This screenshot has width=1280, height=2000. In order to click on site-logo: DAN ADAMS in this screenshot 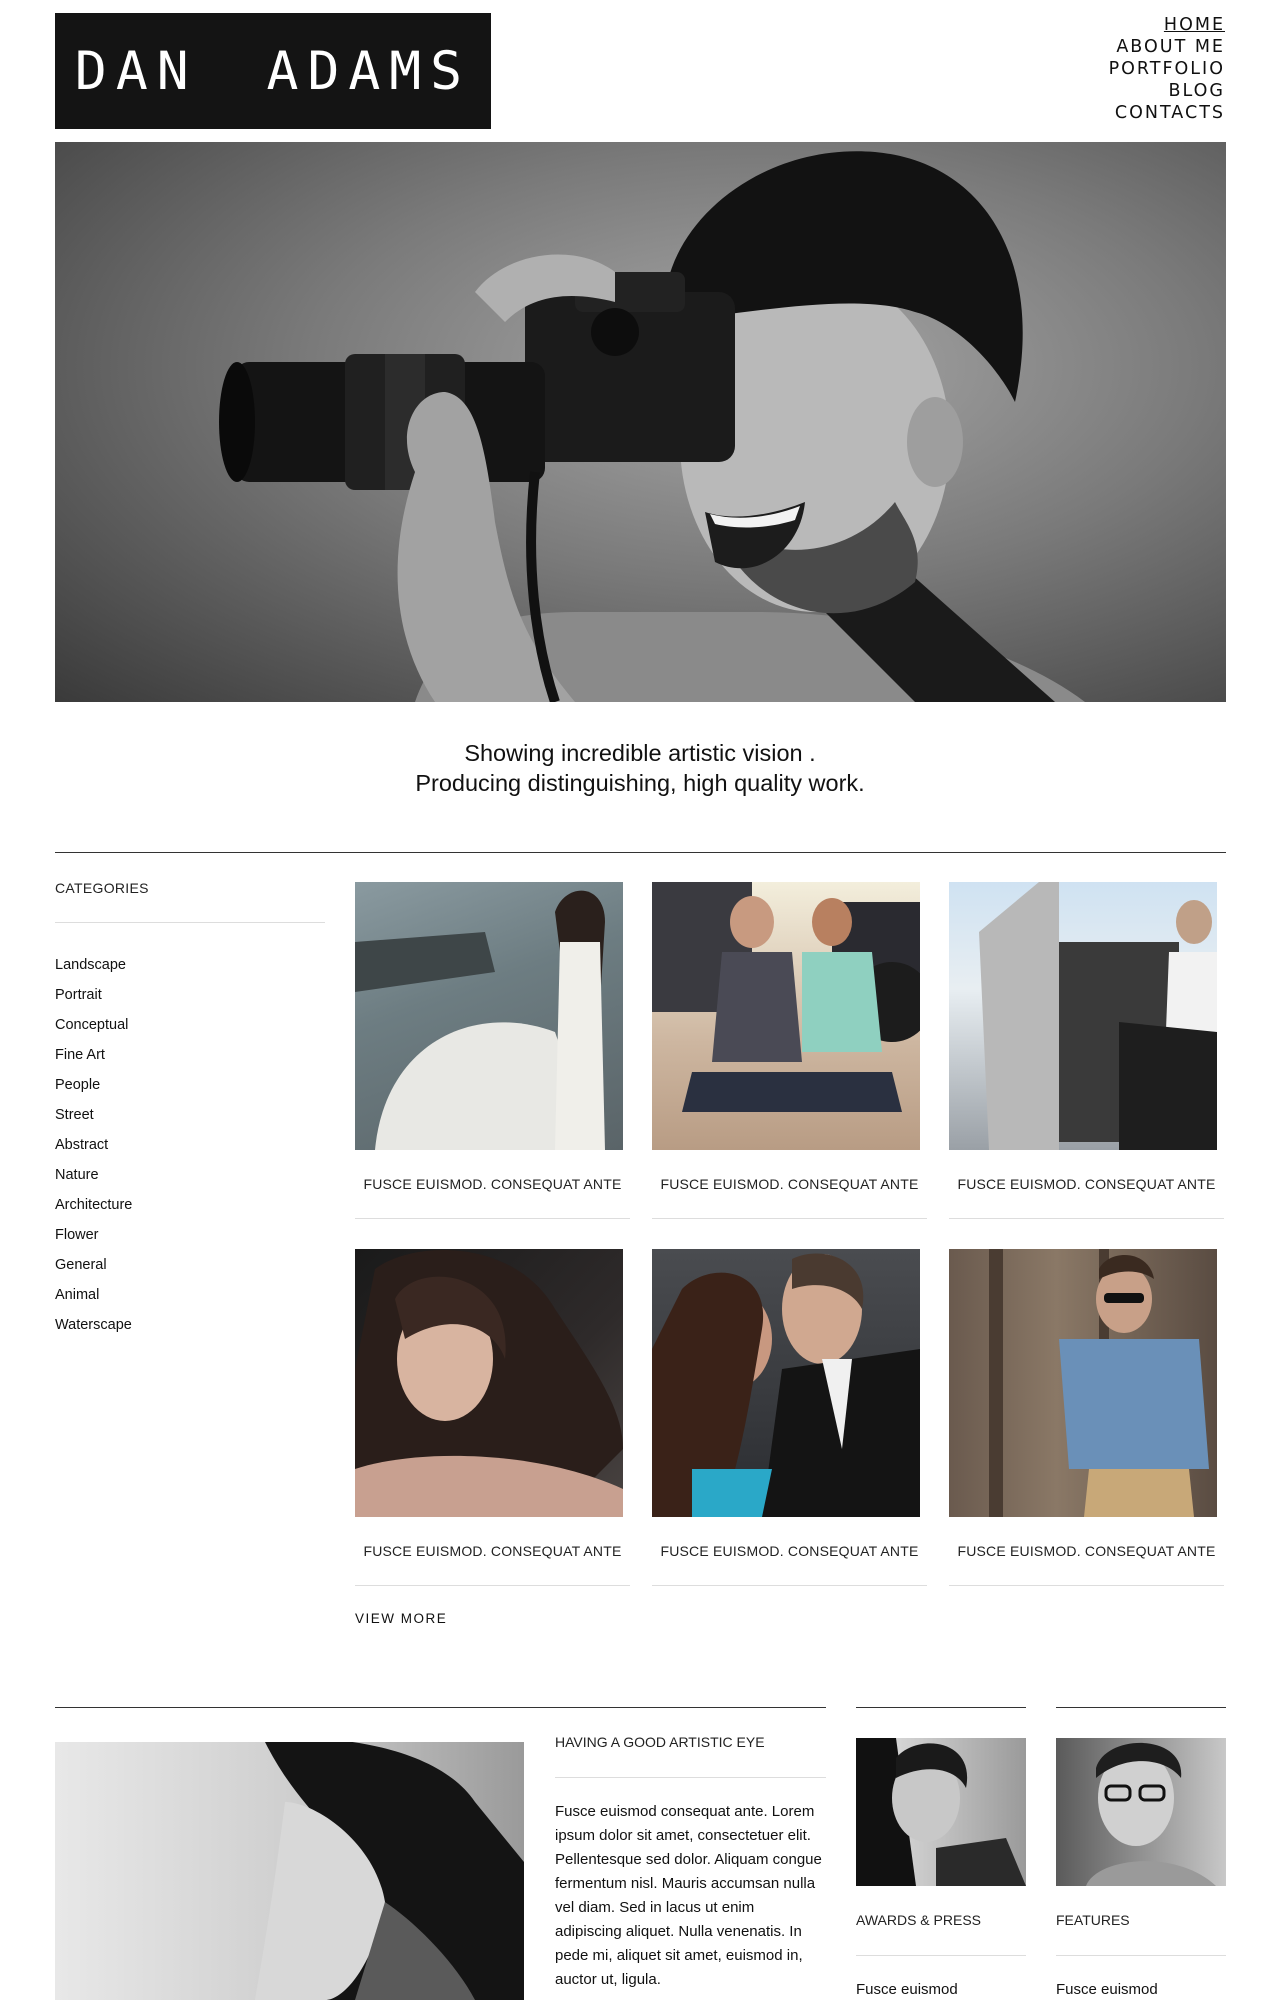, I will do `click(273, 71)`.